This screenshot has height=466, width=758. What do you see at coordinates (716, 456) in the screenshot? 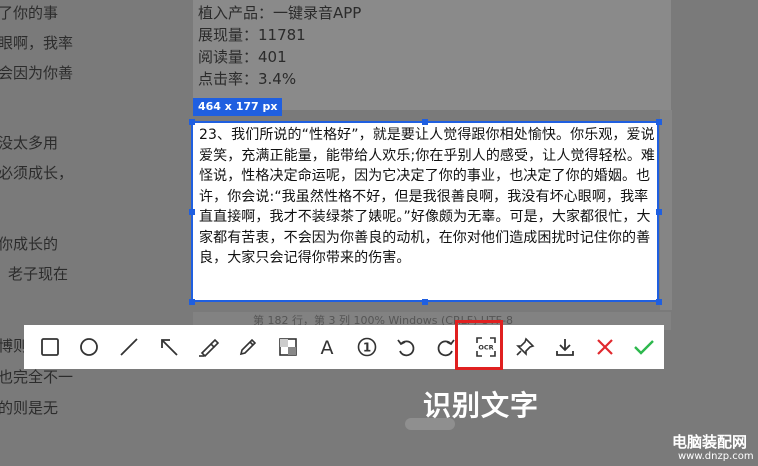
I see `watermark-url: www.dnzp.com` at bounding box center [716, 456].